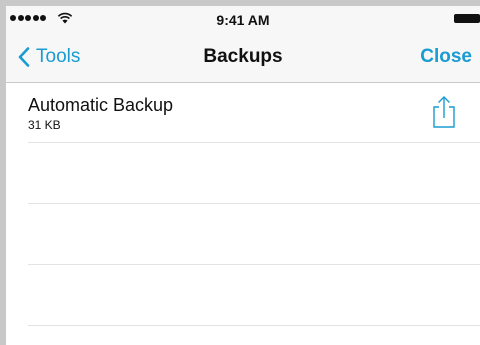 Image resolution: width=480 pixels, height=345 pixels. Describe the element at coordinates (44, 125) in the screenshot. I see `backup-size: 31 KB` at that location.